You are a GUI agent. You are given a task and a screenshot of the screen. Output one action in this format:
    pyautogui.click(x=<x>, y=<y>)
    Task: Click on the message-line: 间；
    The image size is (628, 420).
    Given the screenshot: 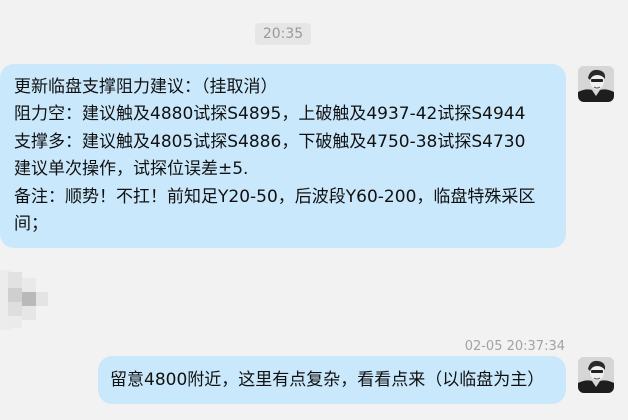 What is the action you would take?
    pyautogui.click(x=31, y=224)
    